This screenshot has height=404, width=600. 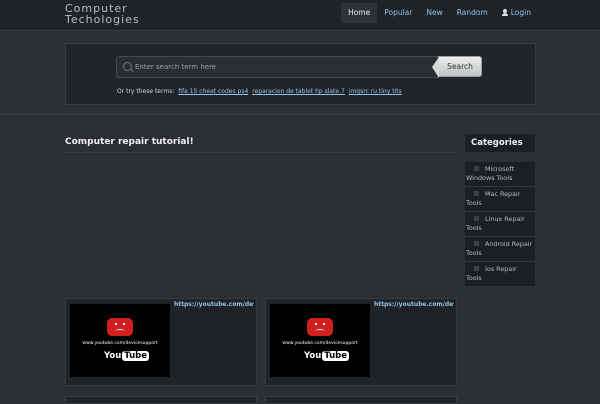 I want to click on suggested-terms-label: Or try these terms:, so click(x=146, y=91).